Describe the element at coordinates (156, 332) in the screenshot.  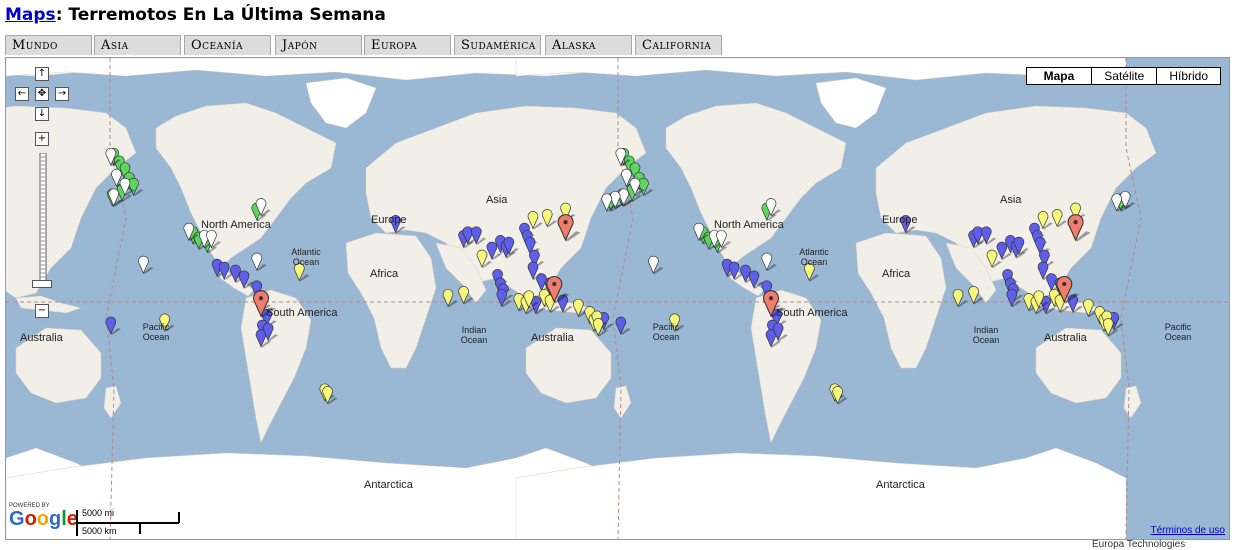
I see `label-pacific-1: Pacific Ocean` at that location.